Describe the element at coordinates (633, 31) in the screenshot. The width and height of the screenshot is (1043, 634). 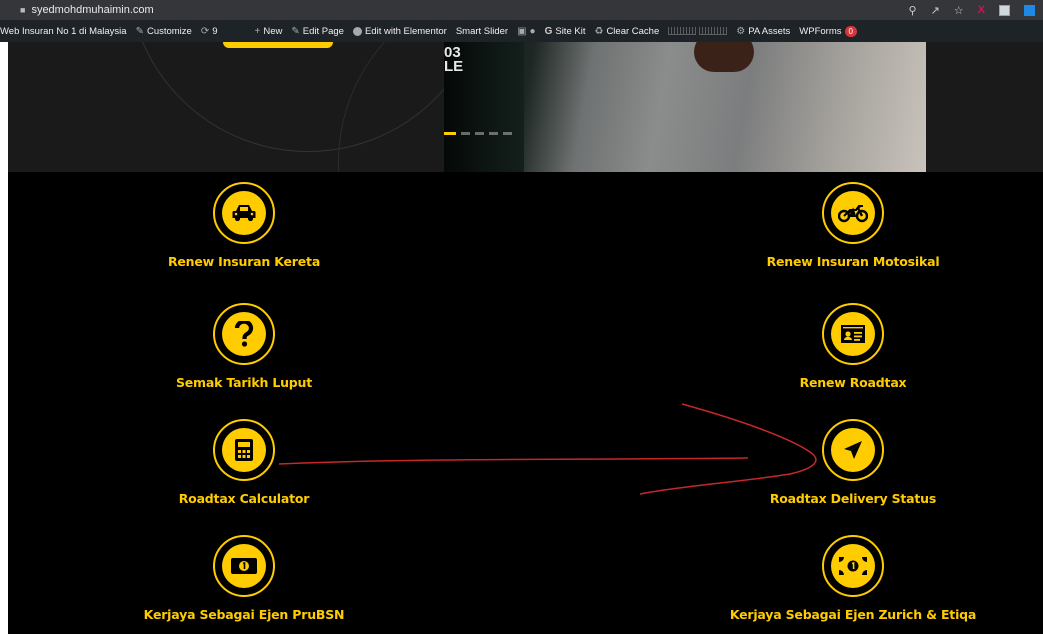
I see `clear-cache-label: Clear Cache` at that location.